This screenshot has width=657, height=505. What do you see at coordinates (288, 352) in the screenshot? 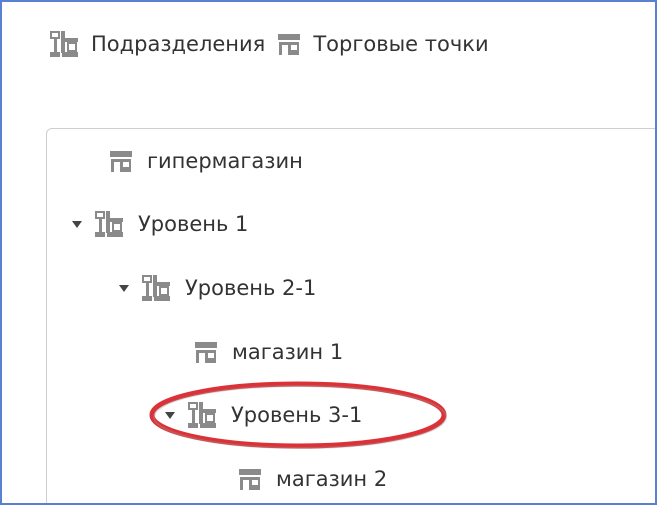
I see `tree-item-label: магазин 1` at bounding box center [288, 352].